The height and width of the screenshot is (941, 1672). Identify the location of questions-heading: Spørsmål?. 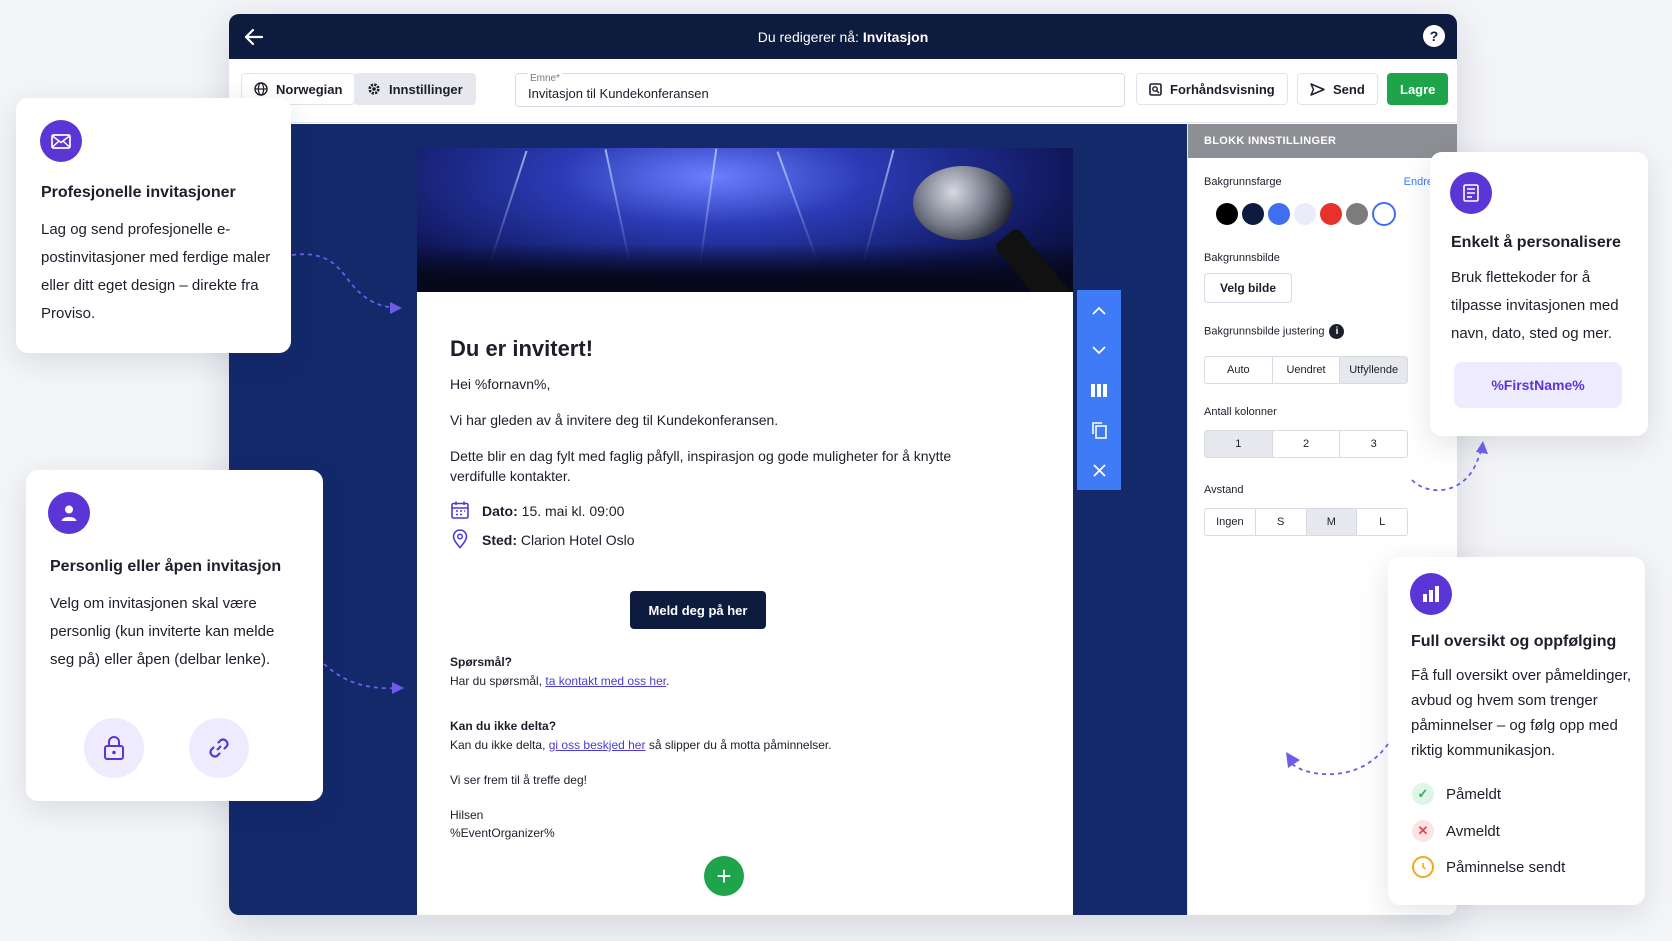
(481, 662).